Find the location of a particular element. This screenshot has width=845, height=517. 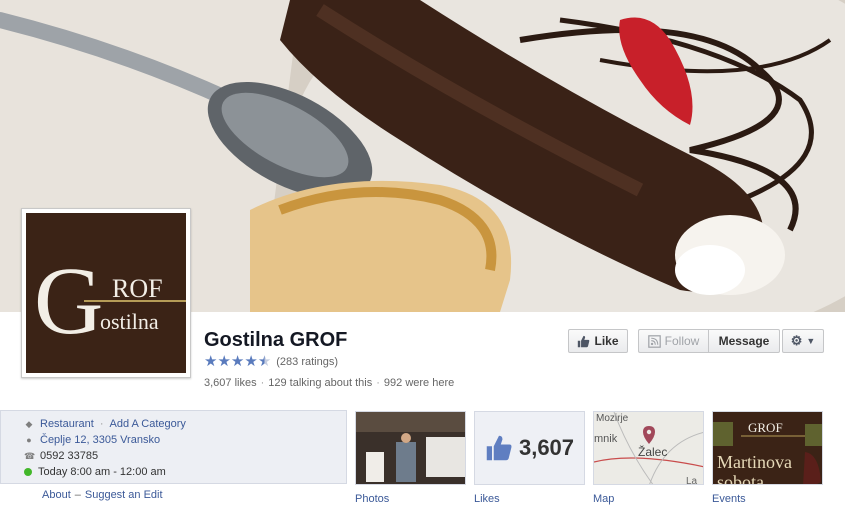

about-row: About – Suggest an Edit is located at coordinates (102, 495).